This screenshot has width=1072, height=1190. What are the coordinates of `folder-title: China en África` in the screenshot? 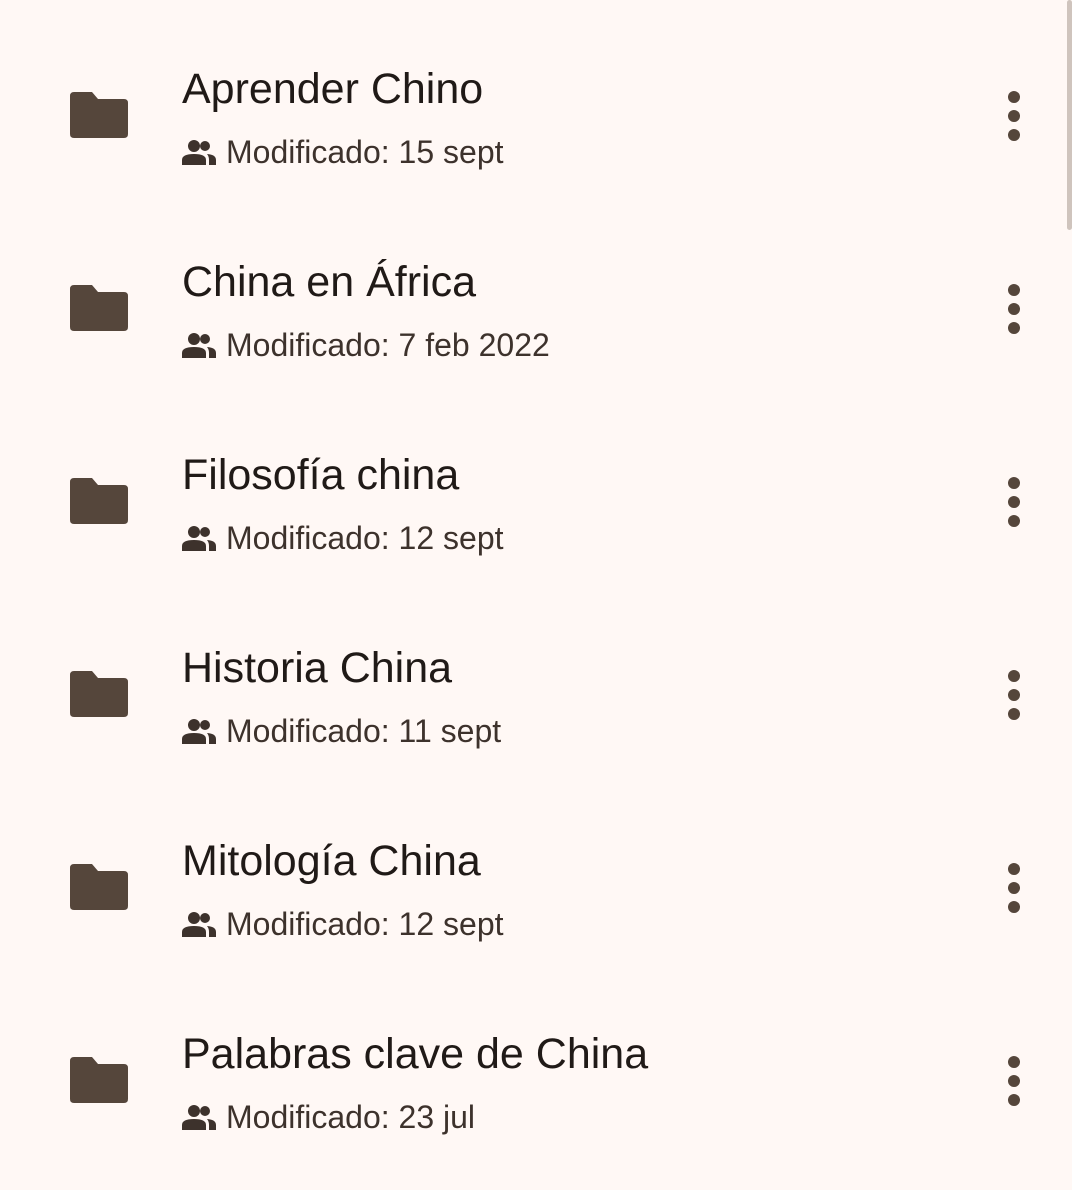 It's located at (329, 282).